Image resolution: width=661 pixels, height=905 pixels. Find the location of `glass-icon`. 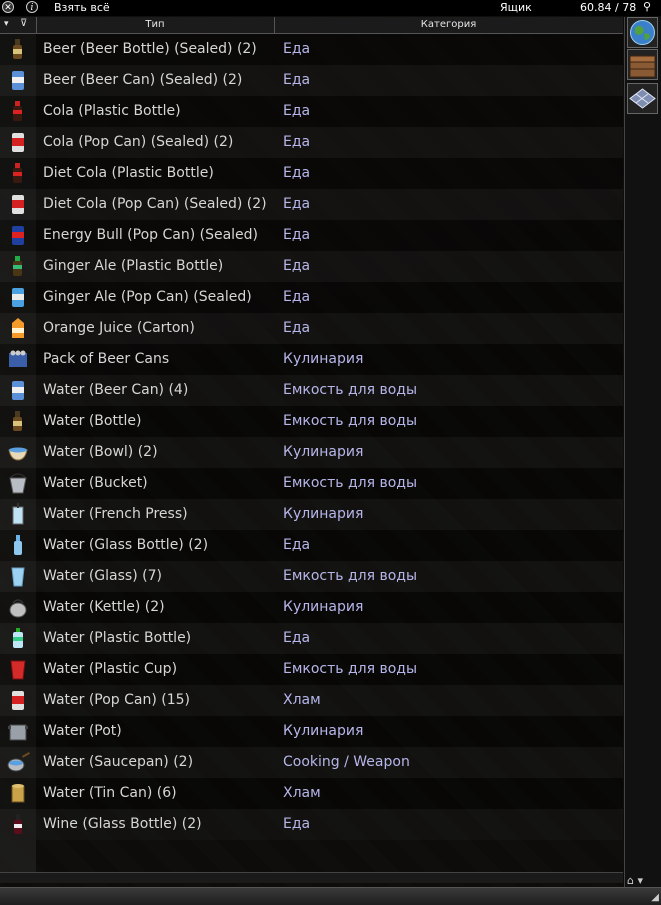

glass-icon is located at coordinates (18, 577).